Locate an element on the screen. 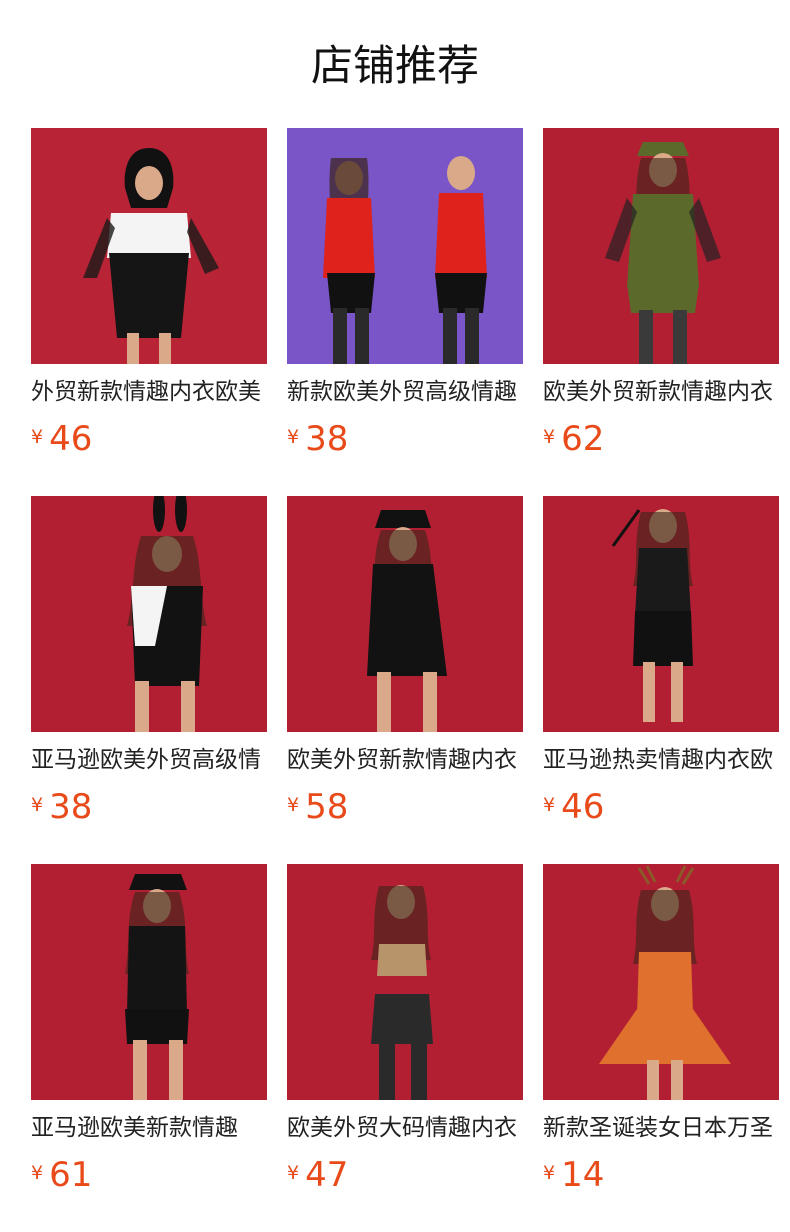  product-card: 欧美外贸新款情趣内衣 ¥58 is located at coordinates (405, 666).